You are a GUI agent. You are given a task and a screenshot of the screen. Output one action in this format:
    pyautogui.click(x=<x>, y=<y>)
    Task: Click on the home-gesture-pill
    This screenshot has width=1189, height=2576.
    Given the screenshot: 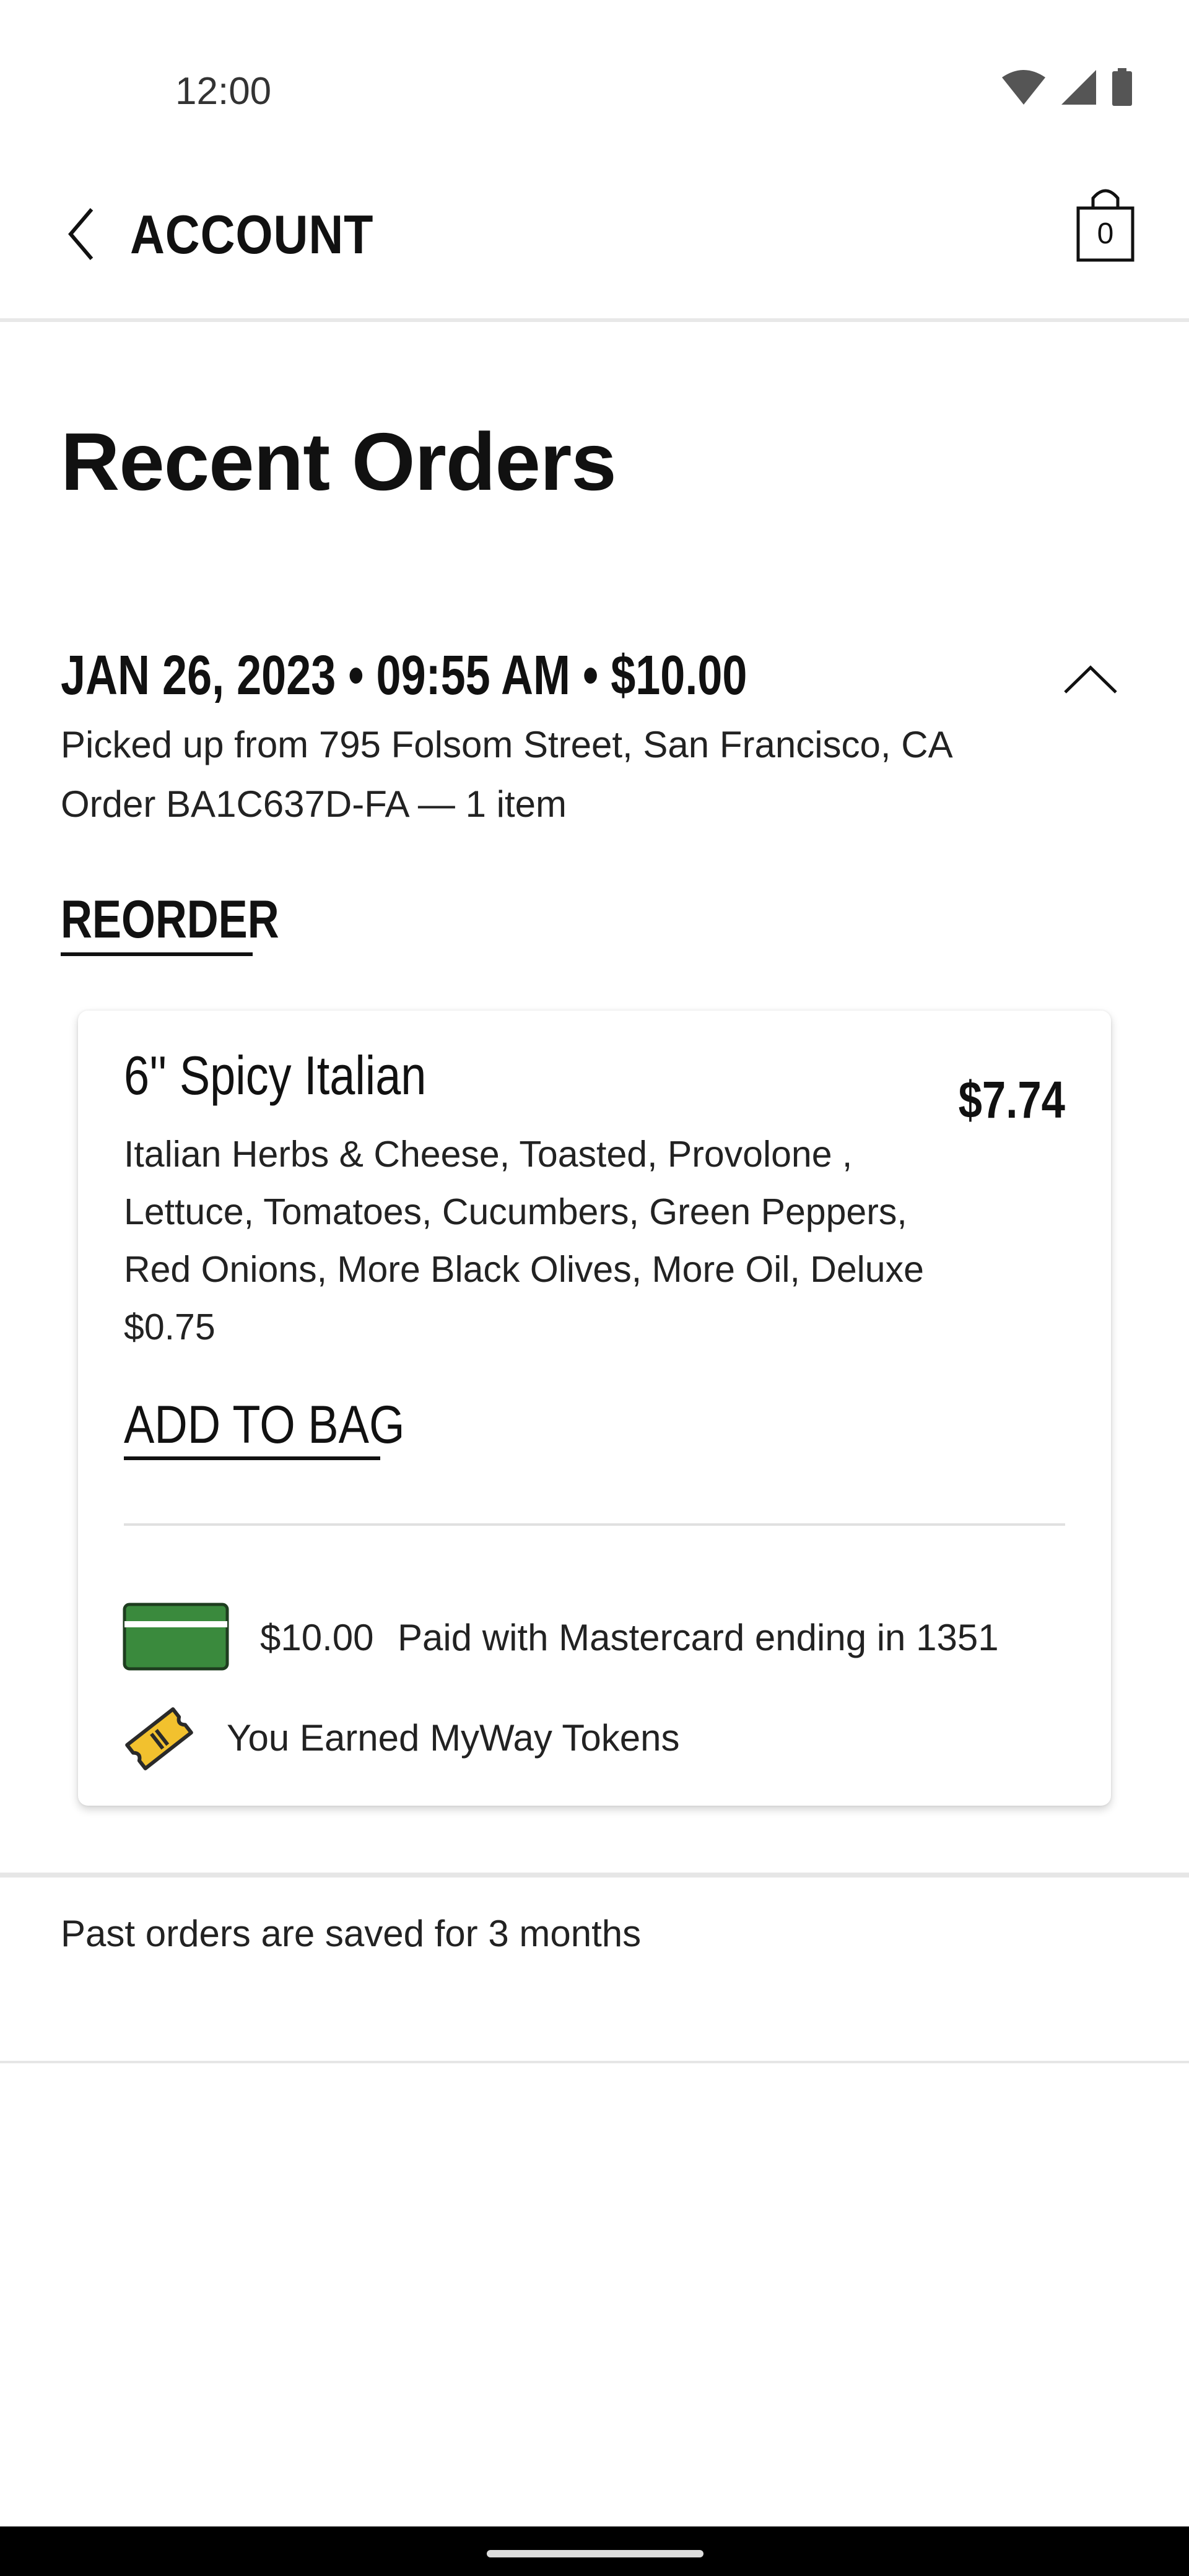 What is the action you would take?
    pyautogui.click(x=595, y=2553)
    